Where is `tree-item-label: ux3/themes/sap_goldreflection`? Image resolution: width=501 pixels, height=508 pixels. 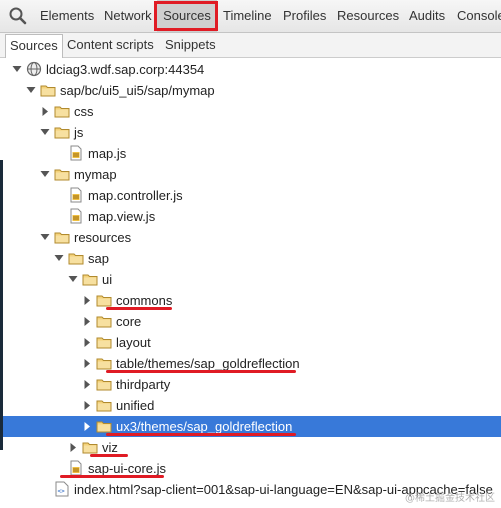 tree-item-label: ux3/themes/sap_goldreflection is located at coordinates (204, 426).